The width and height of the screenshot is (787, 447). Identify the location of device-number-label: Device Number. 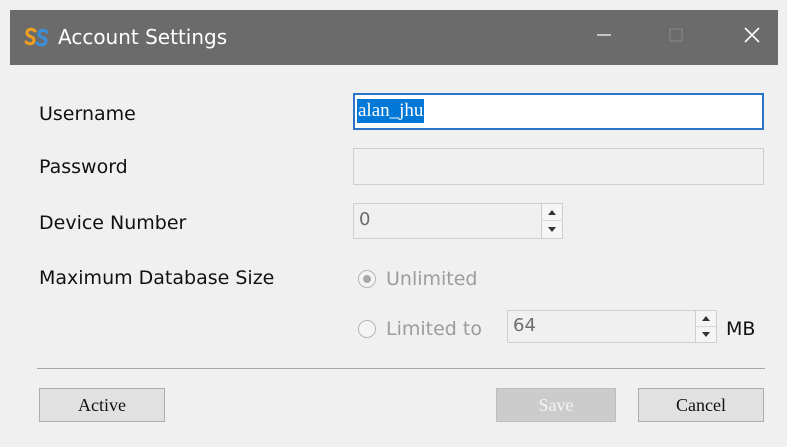
(113, 223).